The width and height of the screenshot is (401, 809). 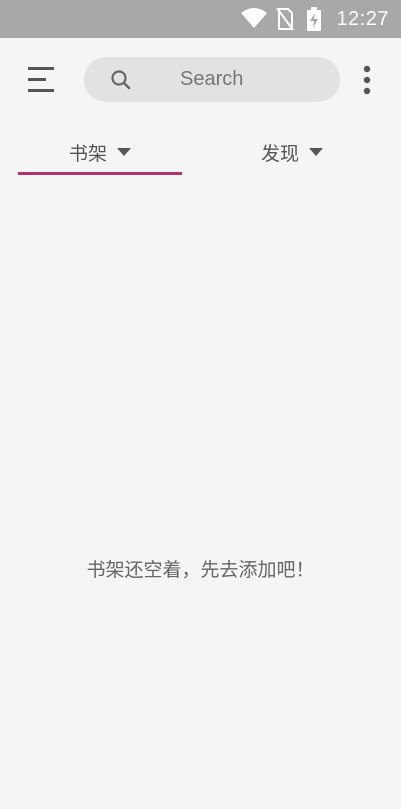 I want to click on tab-discover-label: 发现, so click(x=279, y=153).